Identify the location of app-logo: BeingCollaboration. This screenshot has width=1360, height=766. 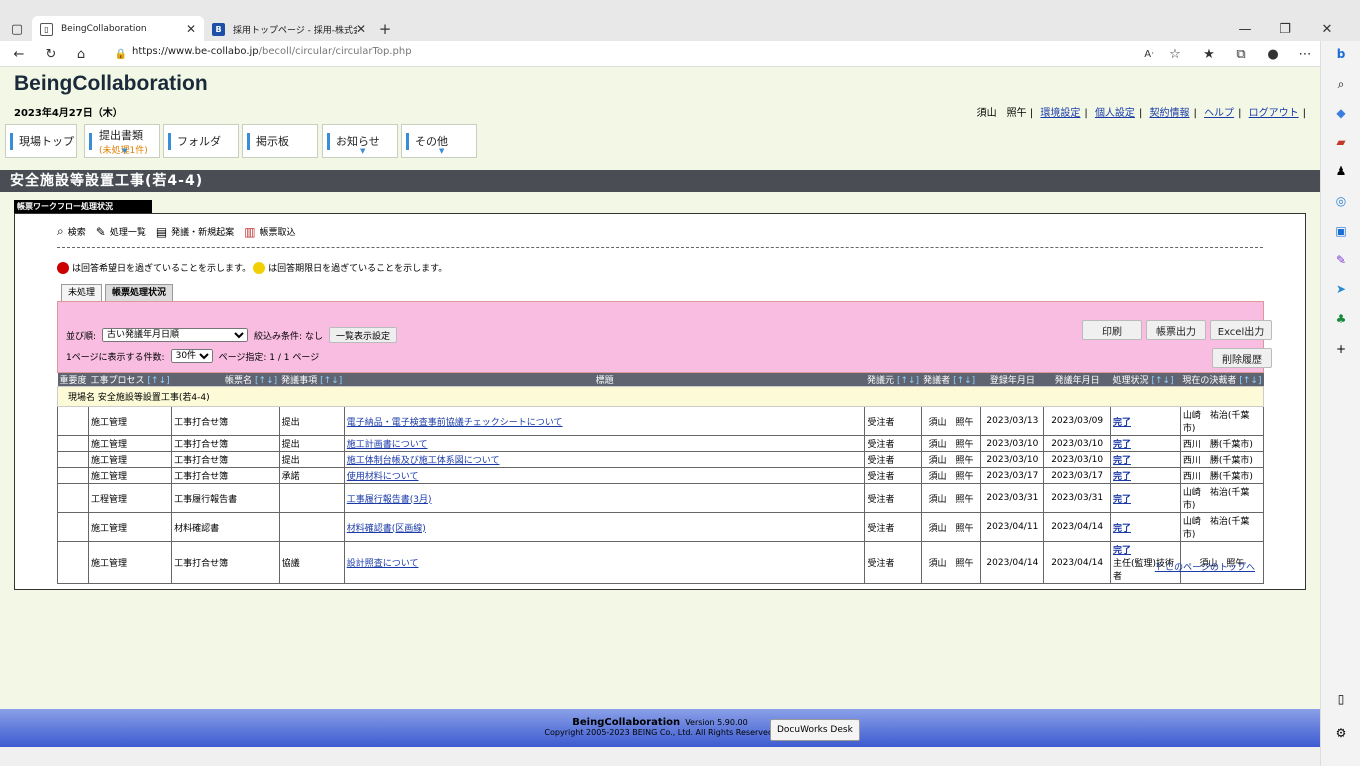
(111, 84).